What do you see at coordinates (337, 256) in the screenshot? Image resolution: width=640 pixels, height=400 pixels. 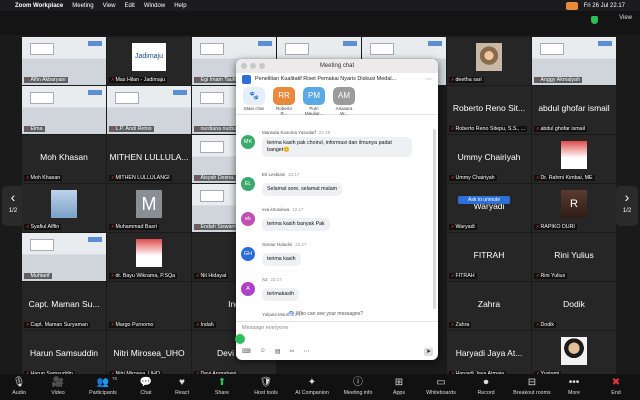 I see `chat-message: GH Gentur Haludin 22.17 terima kasih` at bounding box center [337, 256].